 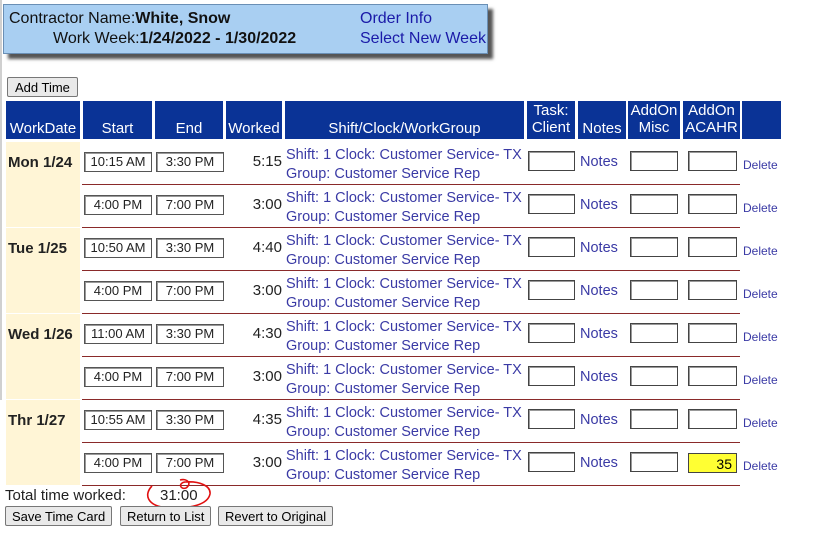 I want to click on col-header-addon-misc: AddOn Misc, so click(x=654, y=120).